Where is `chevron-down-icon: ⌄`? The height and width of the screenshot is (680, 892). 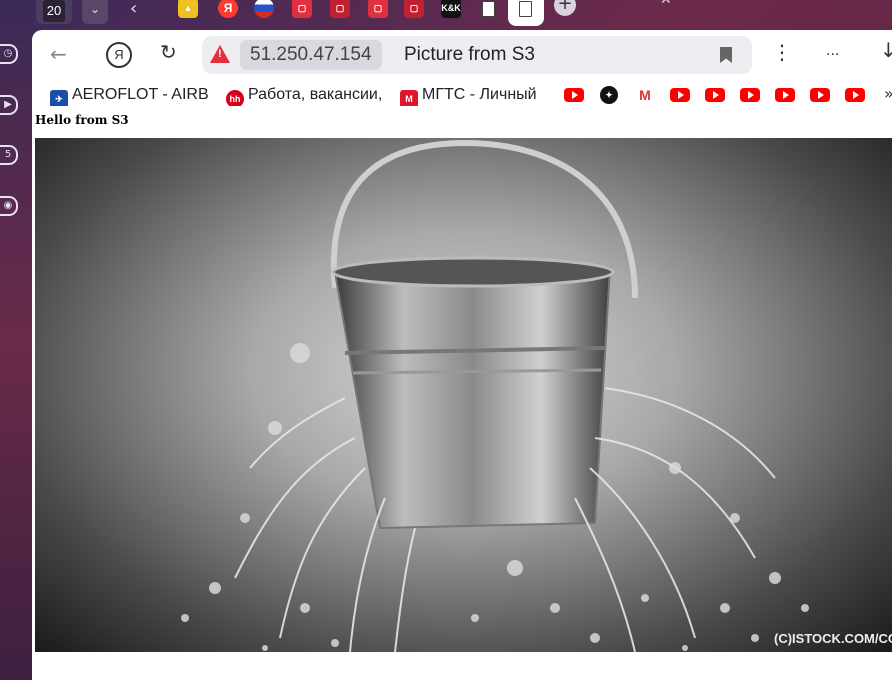
chevron-down-icon: ⌄ is located at coordinates (95, 12).